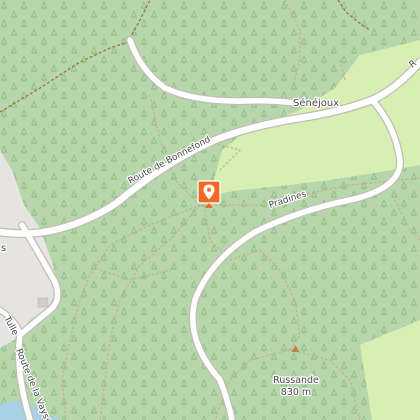 This screenshot has width=420, height=420. I want to click on peak-label-name: Russande, so click(296, 380).